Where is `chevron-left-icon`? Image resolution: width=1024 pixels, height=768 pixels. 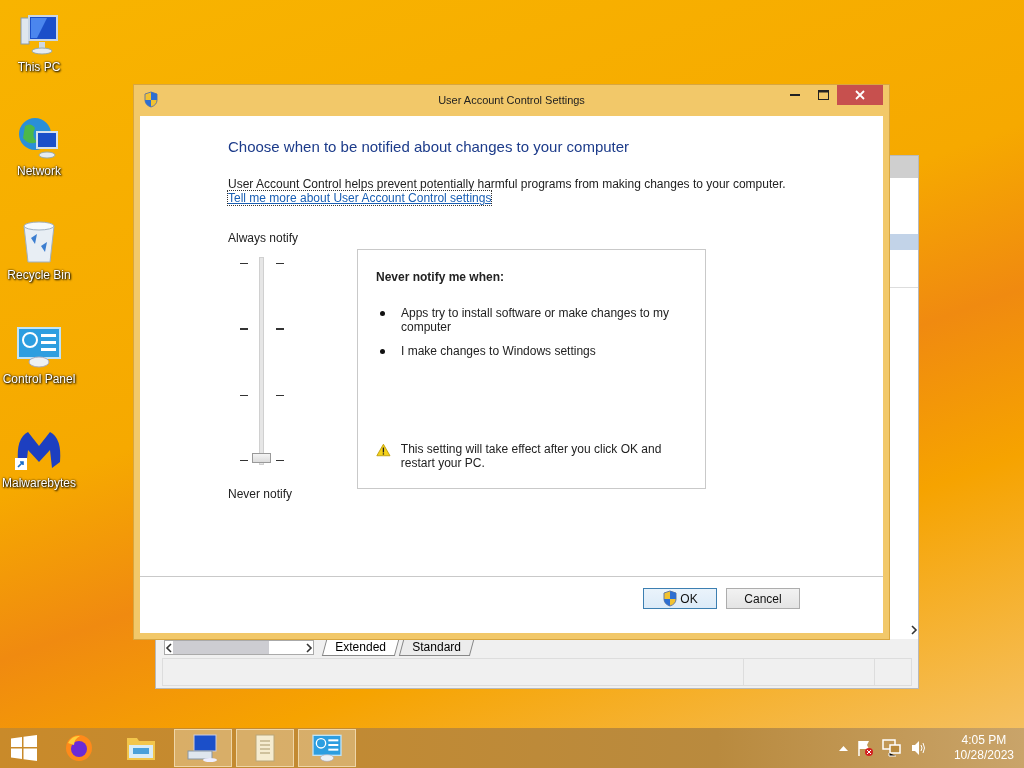 chevron-left-icon is located at coordinates (169, 647).